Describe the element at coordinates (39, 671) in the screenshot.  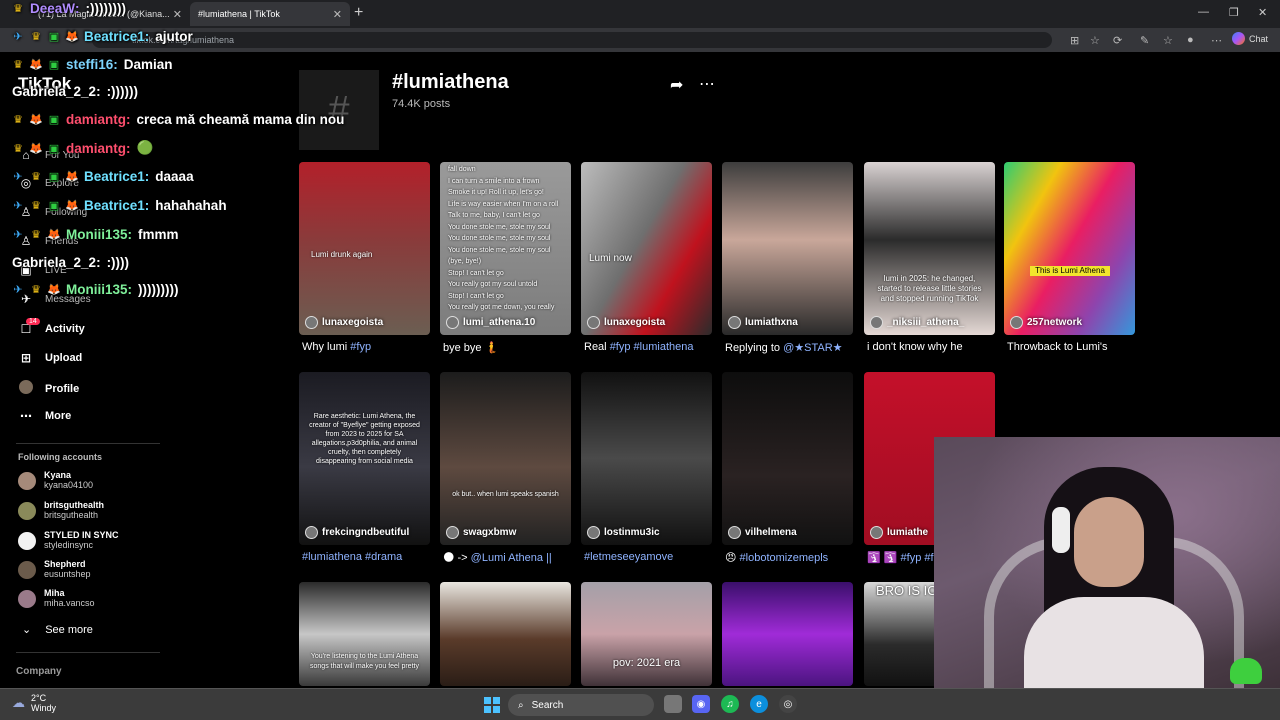
I see `company-link: Company` at that location.